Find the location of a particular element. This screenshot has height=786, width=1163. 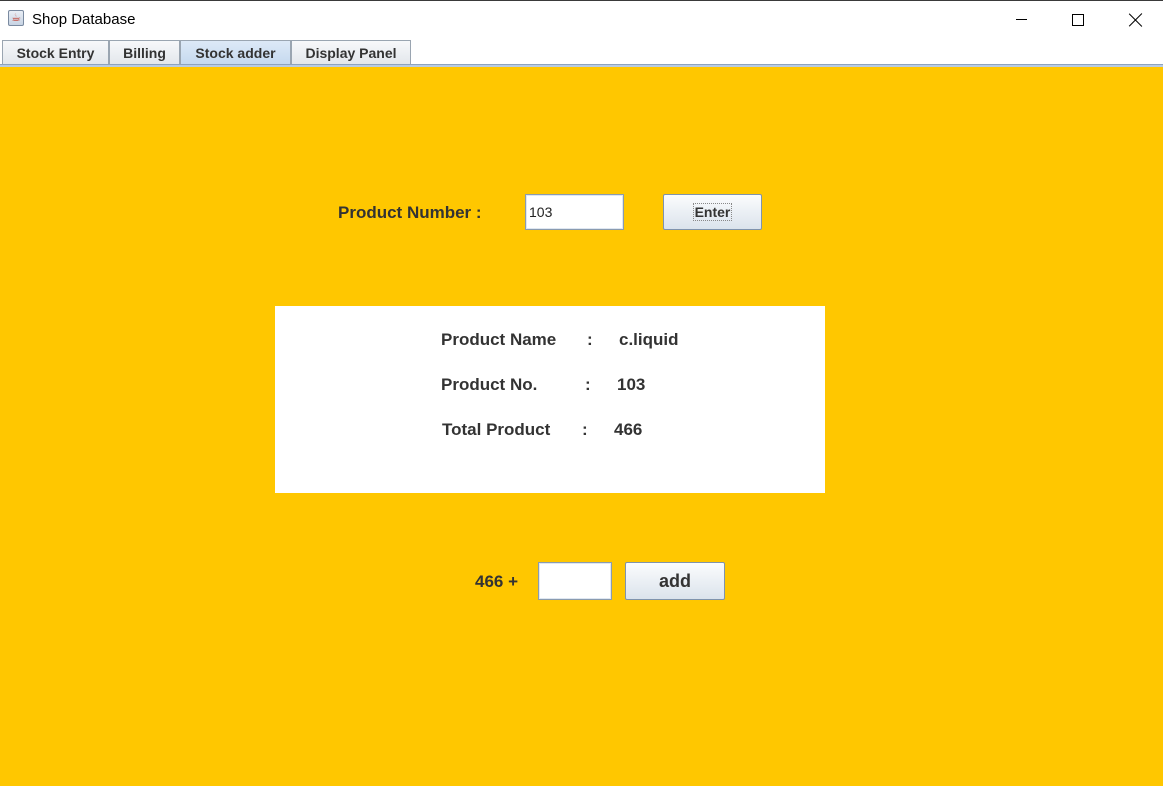

product-name-label: Product Name is located at coordinates (499, 339).